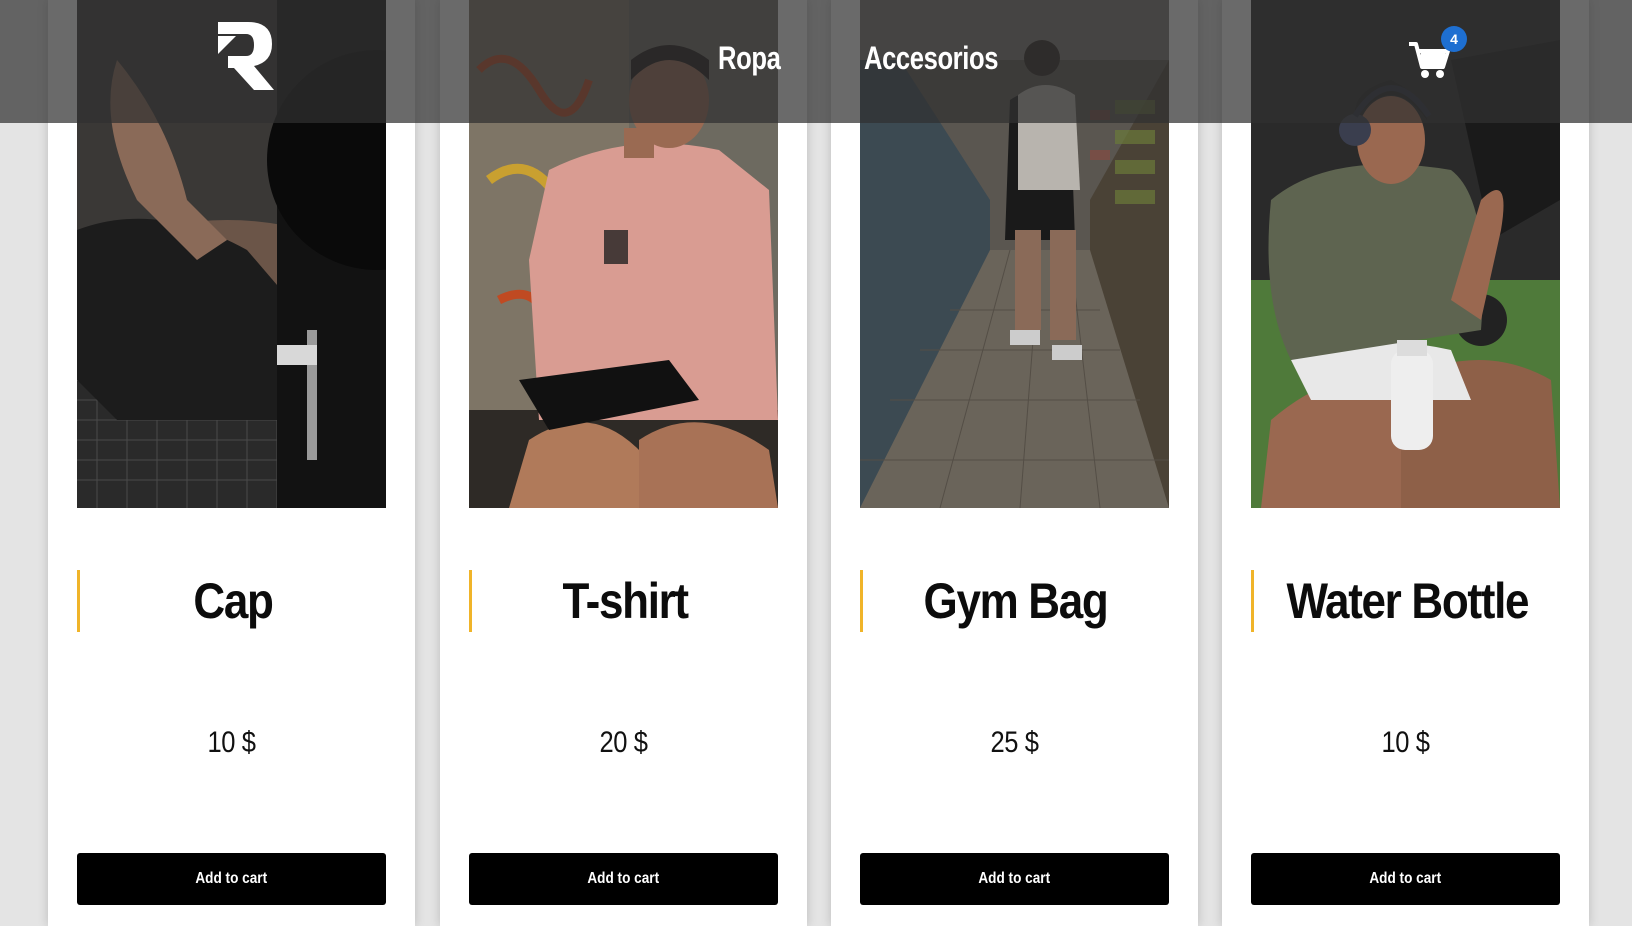 The image size is (1632, 926). I want to click on product-price: 20 $, so click(623, 742).